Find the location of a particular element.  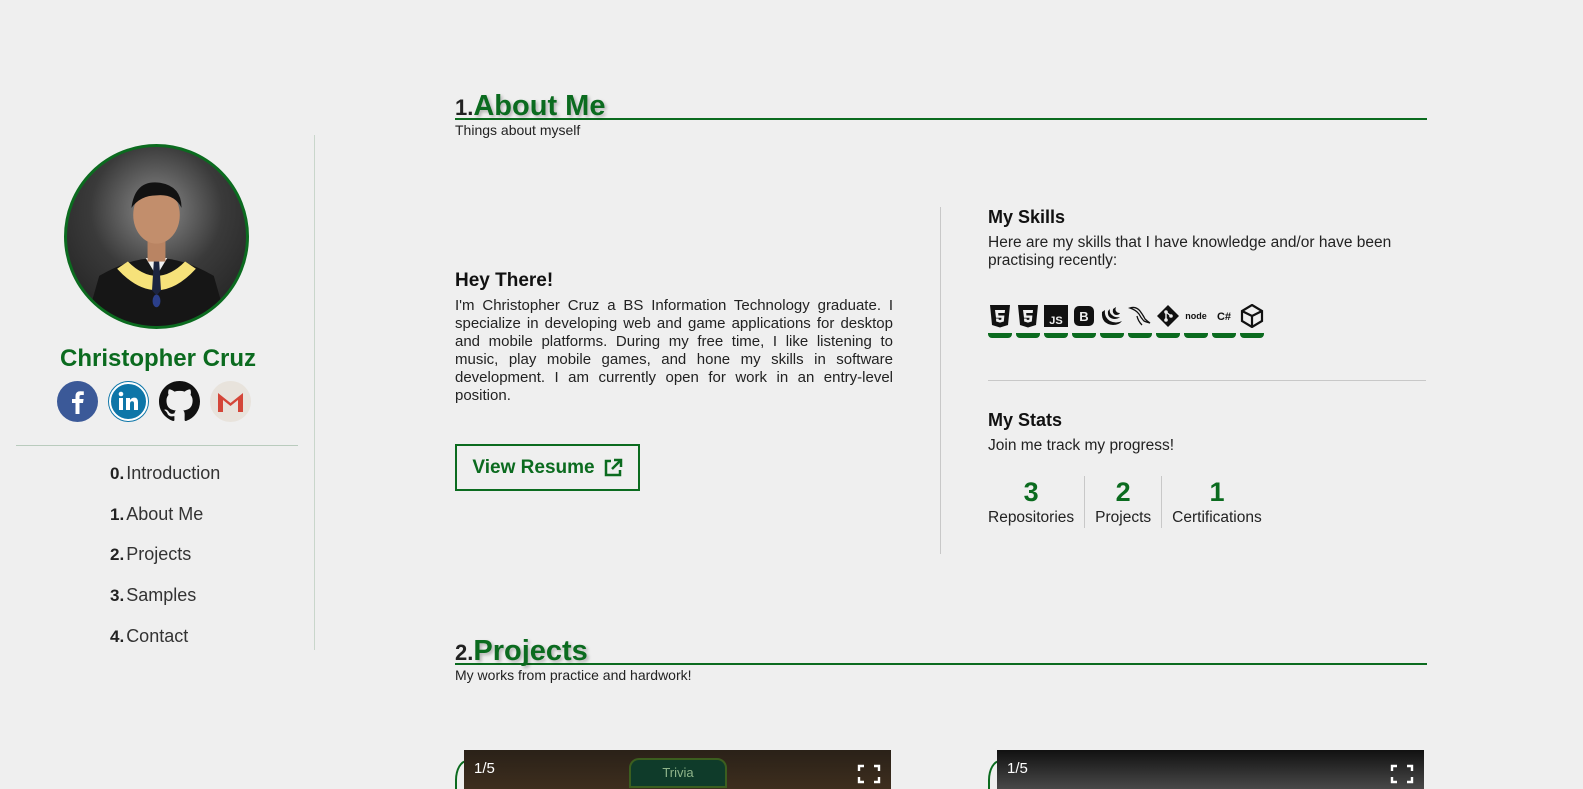

svg-text: node is located at coordinates (1196, 316).